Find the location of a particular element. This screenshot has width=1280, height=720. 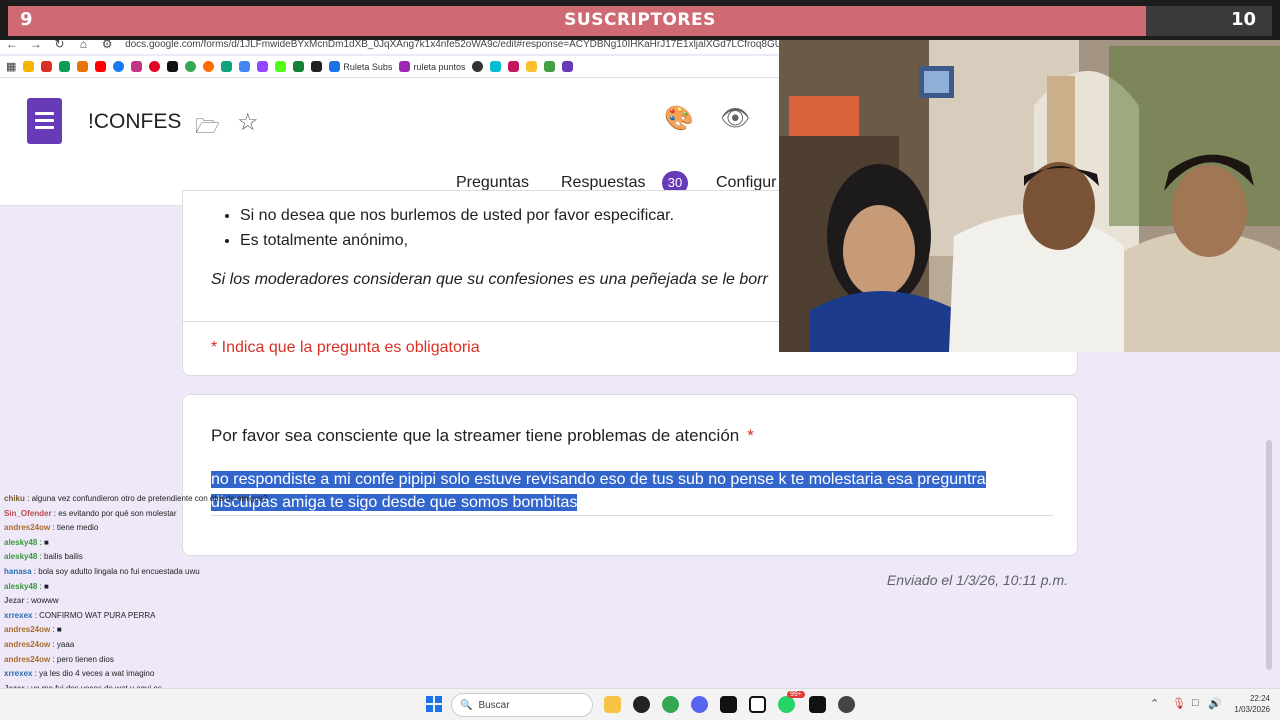

capcut-icon is located at coordinates (728, 704).